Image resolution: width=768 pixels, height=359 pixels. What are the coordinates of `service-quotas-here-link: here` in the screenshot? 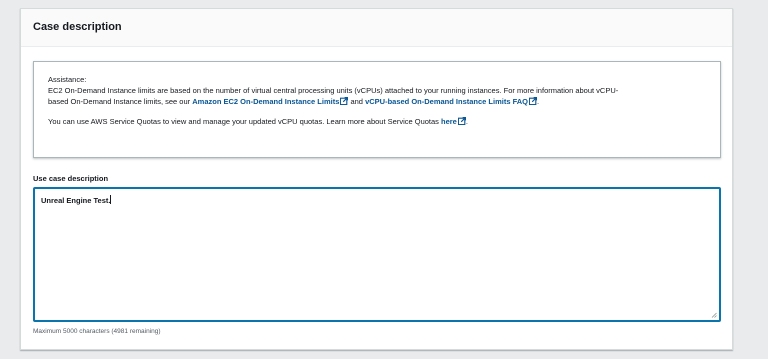 It's located at (453, 121).